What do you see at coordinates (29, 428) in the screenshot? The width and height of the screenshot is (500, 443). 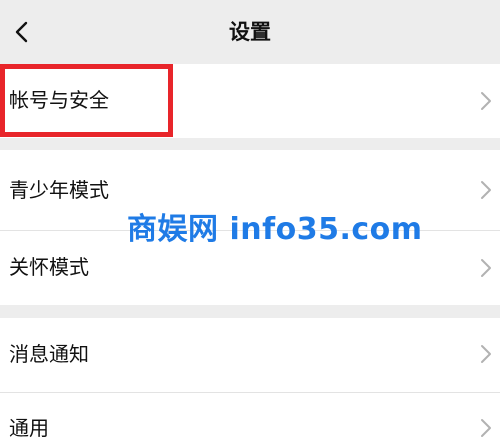 I see `settings-item-label: 通用` at bounding box center [29, 428].